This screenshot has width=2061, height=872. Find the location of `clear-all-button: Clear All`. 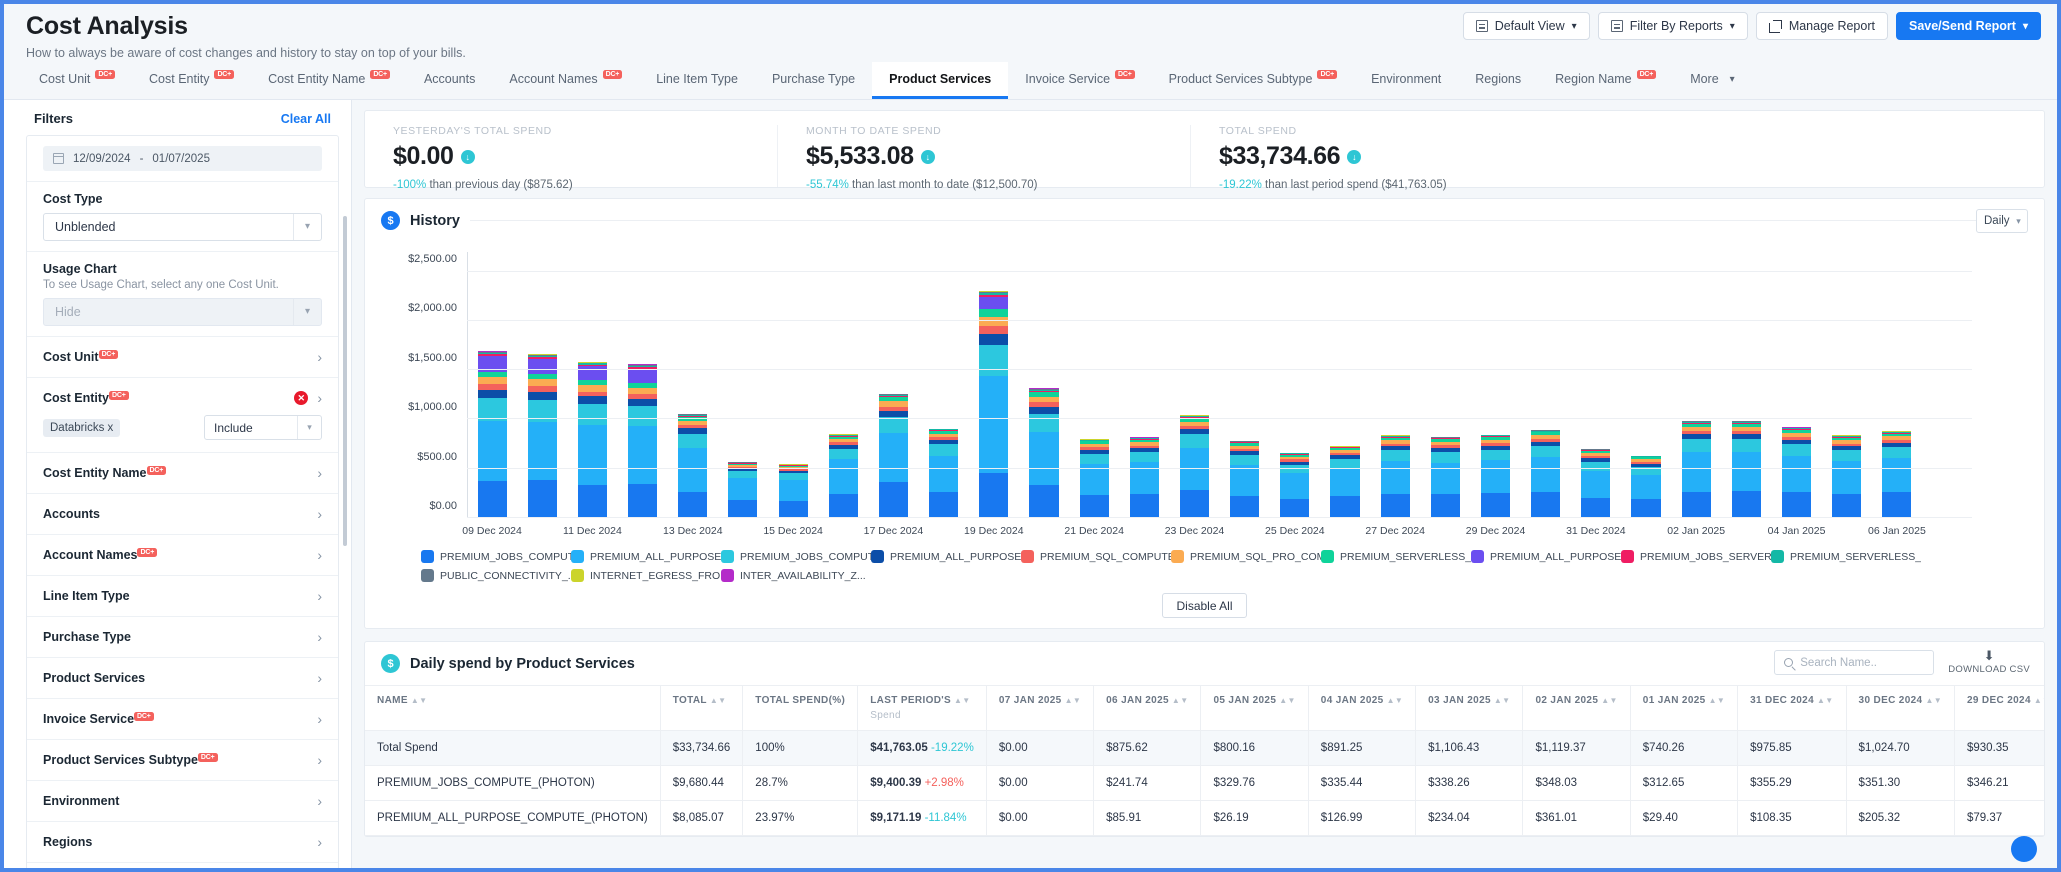

clear-all-button: Clear All is located at coordinates (306, 119).